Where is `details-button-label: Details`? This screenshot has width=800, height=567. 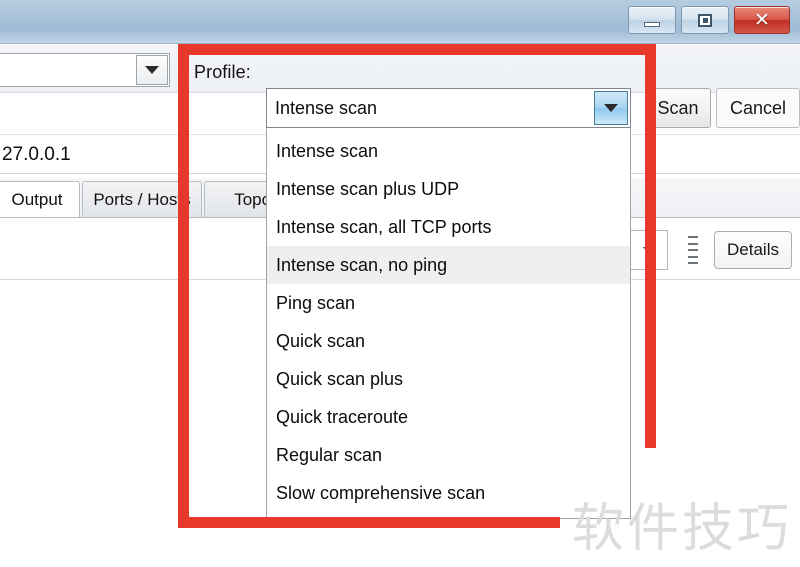
details-button-label: Details is located at coordinates (753, 249).